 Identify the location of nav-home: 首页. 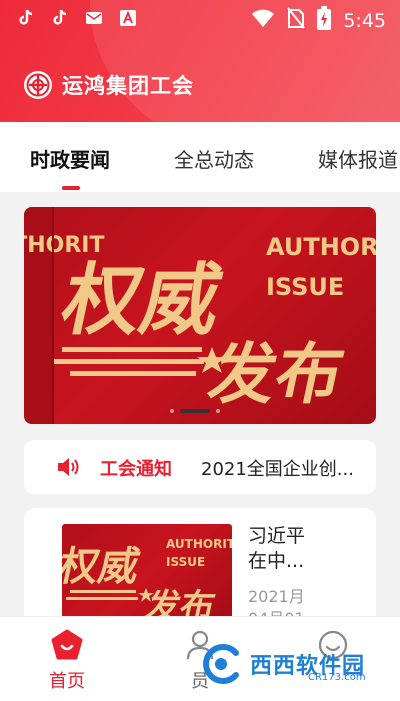
(67, 661).